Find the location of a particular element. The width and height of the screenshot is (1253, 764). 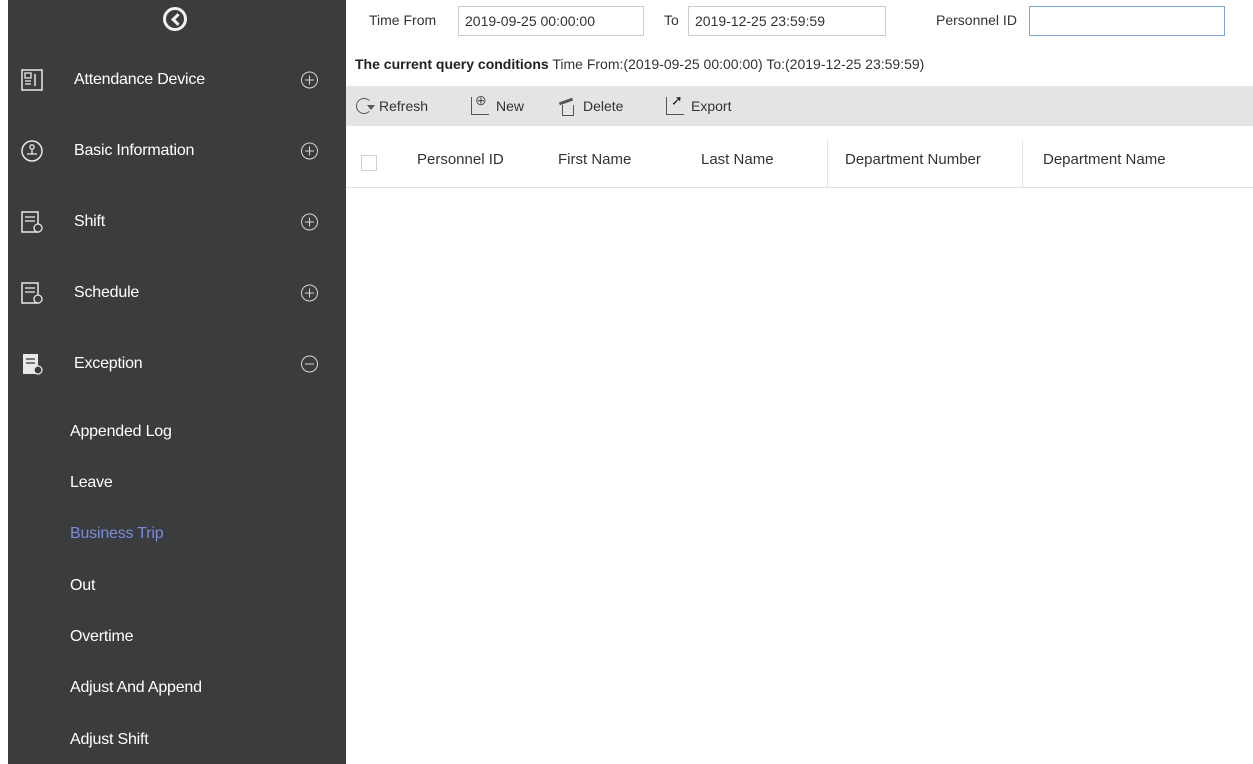

menu-label: Basic Information is located at coordinates (134, 150).